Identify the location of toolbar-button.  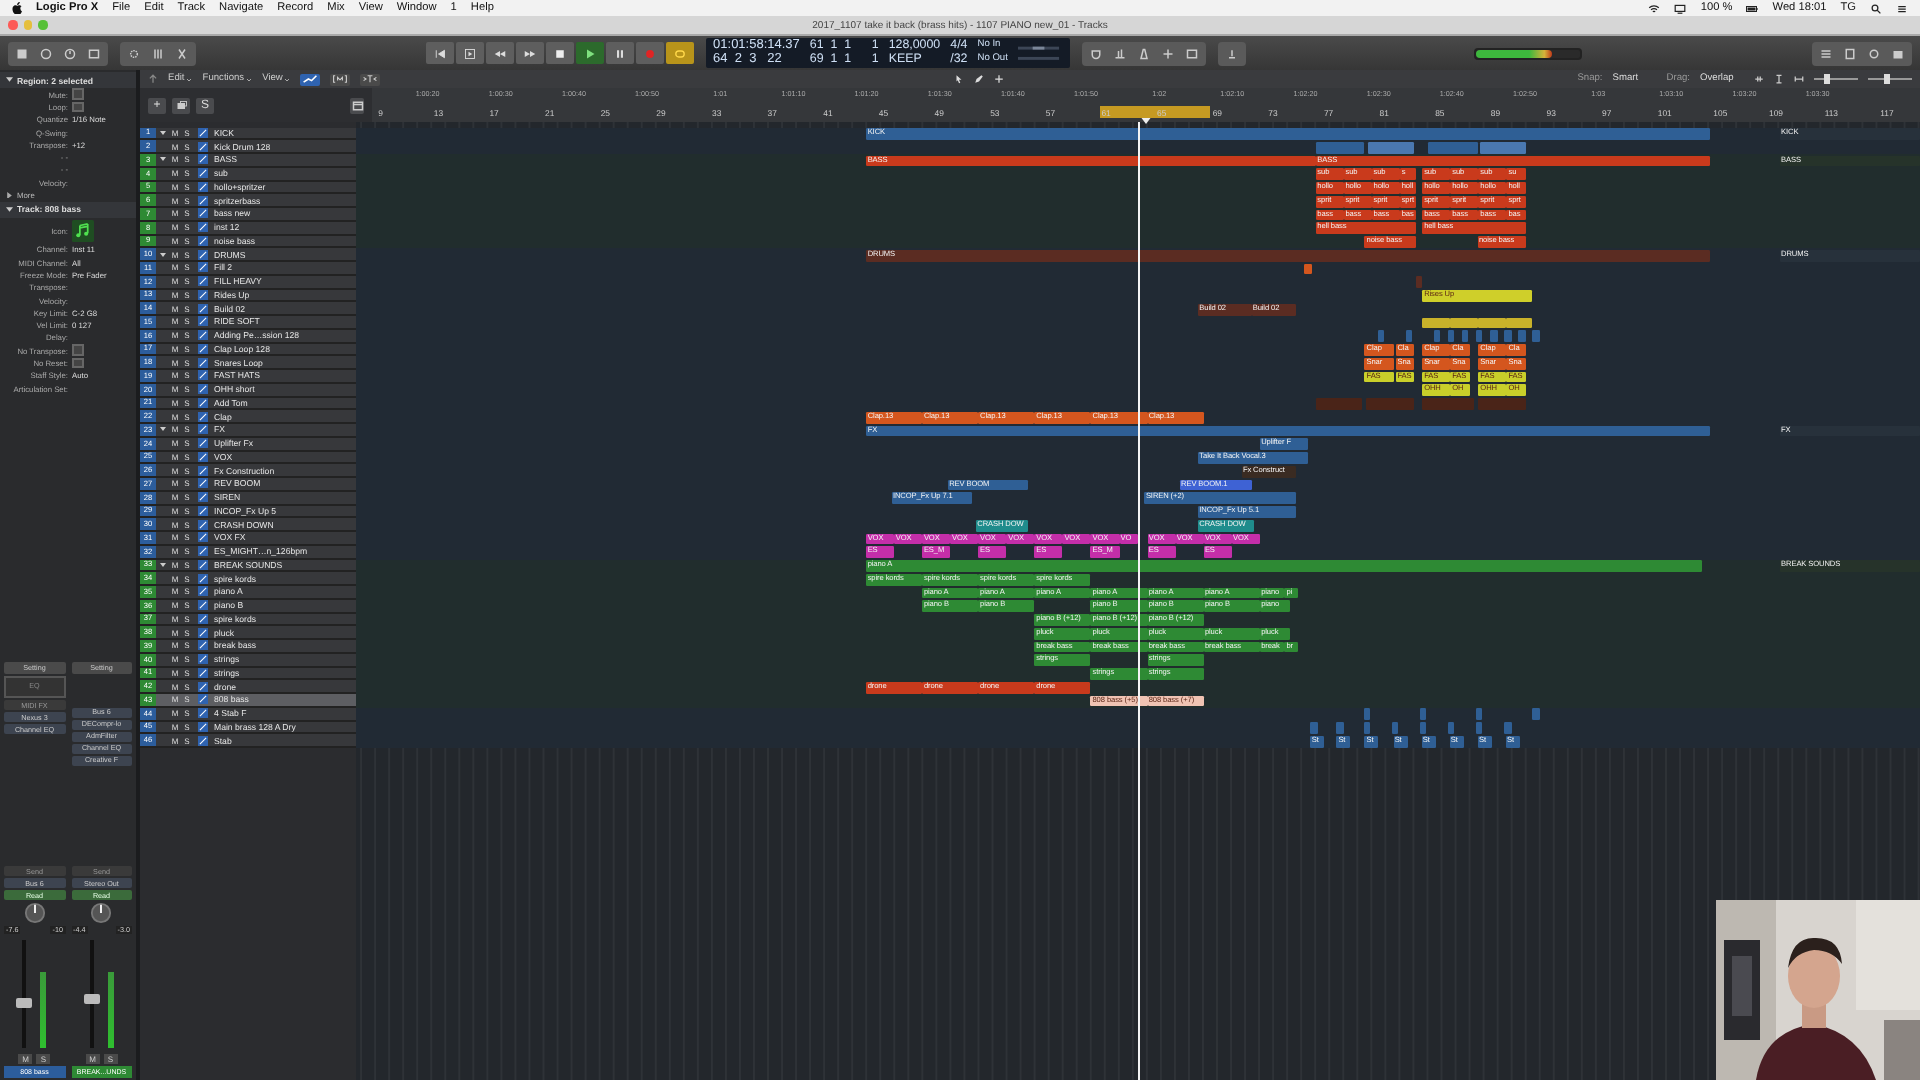
(70, 53).